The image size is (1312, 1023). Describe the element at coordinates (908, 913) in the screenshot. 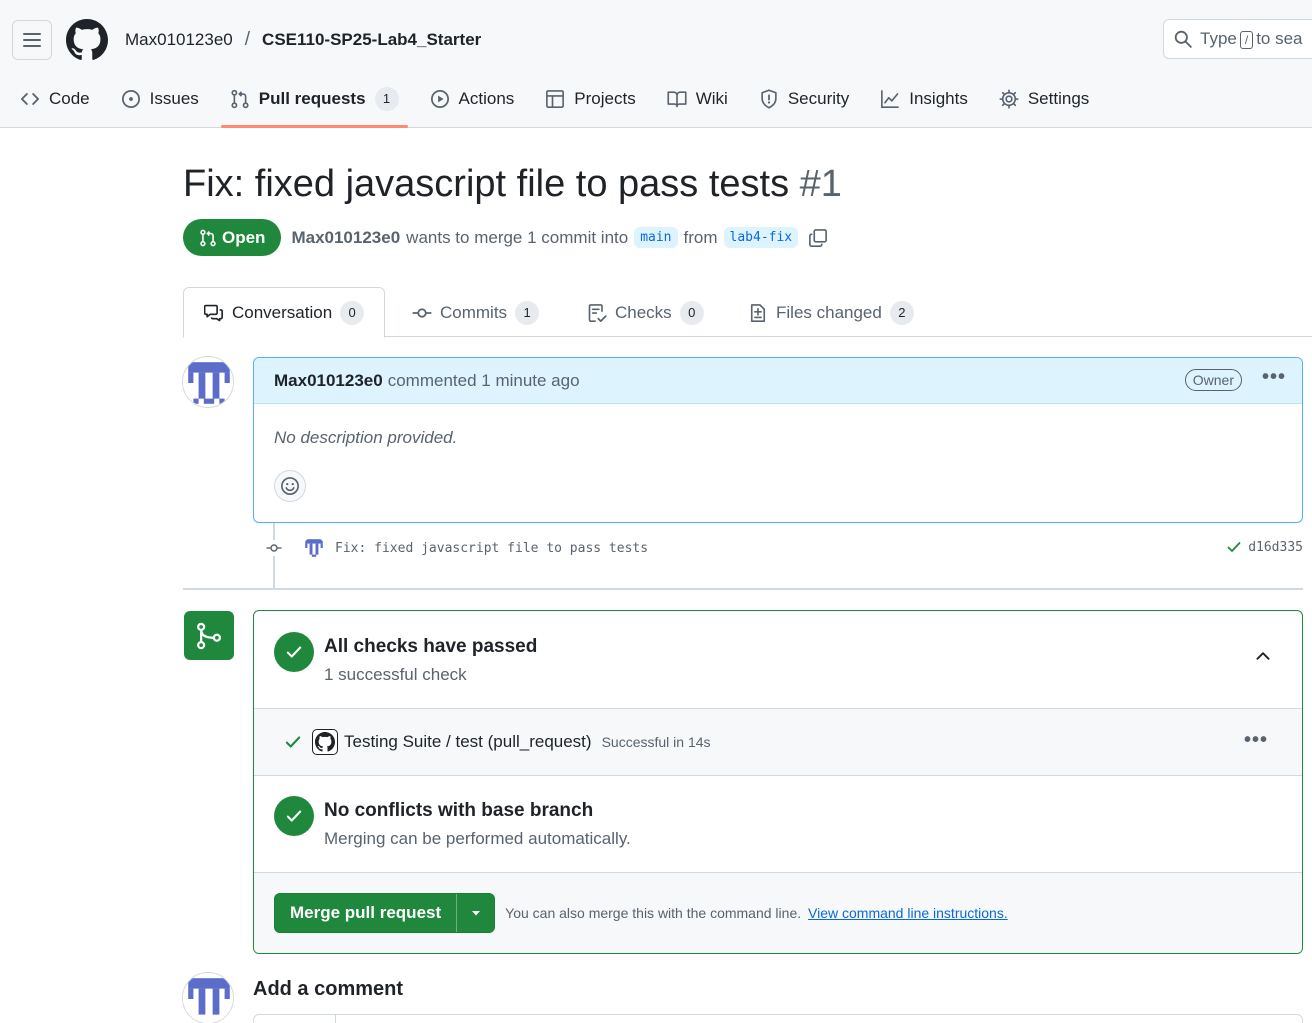

I see `command-line-instructions-link: View command line instructions.` at that location.